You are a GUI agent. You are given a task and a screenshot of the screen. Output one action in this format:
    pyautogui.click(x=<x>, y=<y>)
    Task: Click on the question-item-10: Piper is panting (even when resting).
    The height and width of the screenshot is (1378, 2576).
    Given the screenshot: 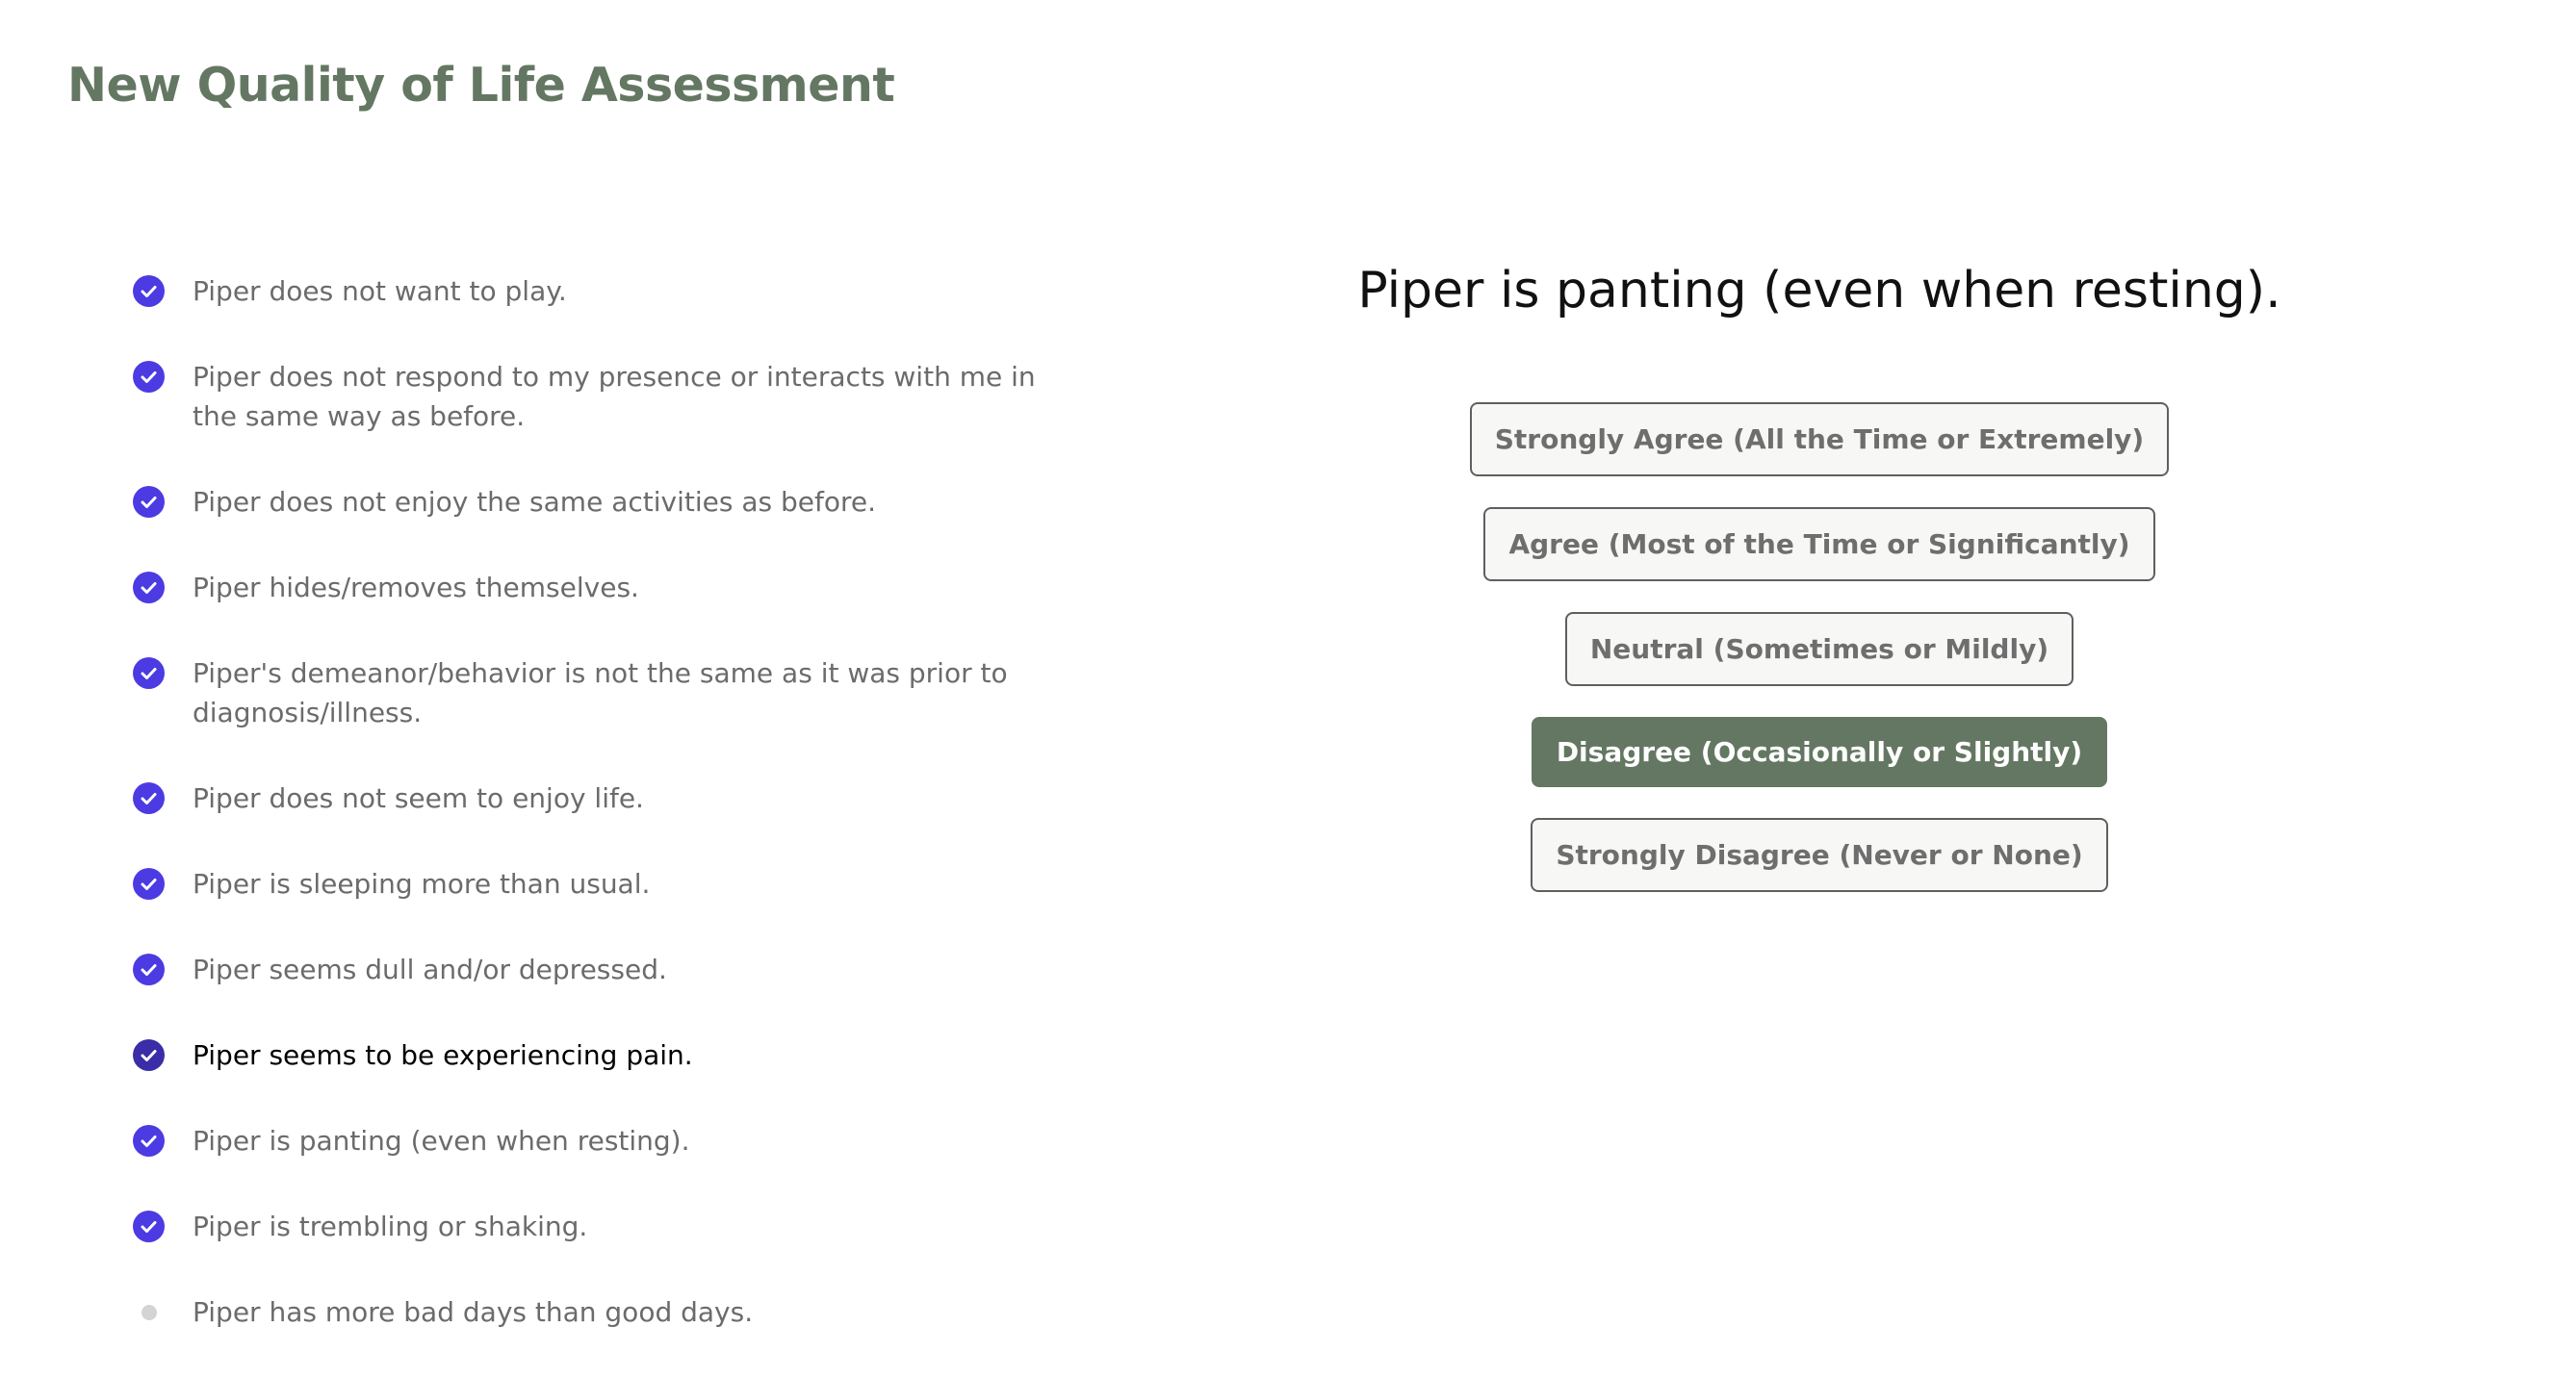 What is the action you would take?
    pyautogui.click(x=590, y=1141)
    